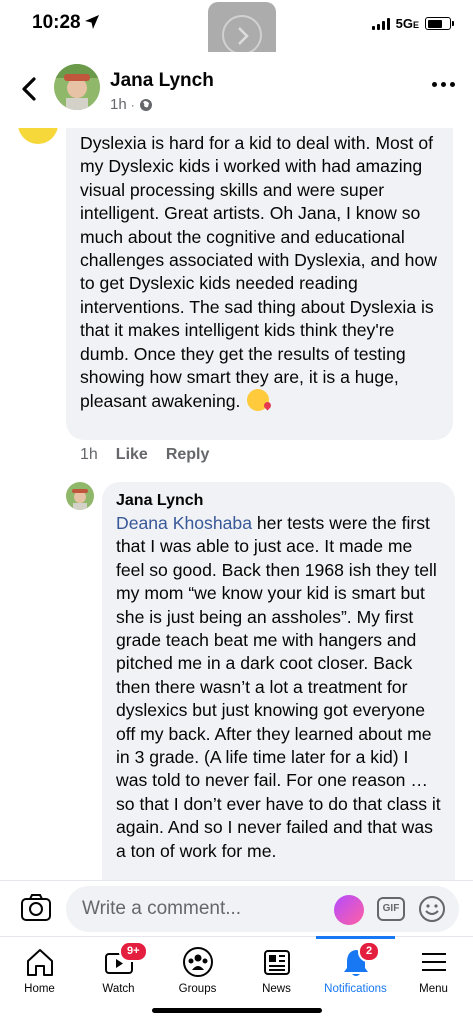 Image resolution: width=473 pixels, height=1024 pixels. I want to click on avatar-sticker-button, so click(349, 910).